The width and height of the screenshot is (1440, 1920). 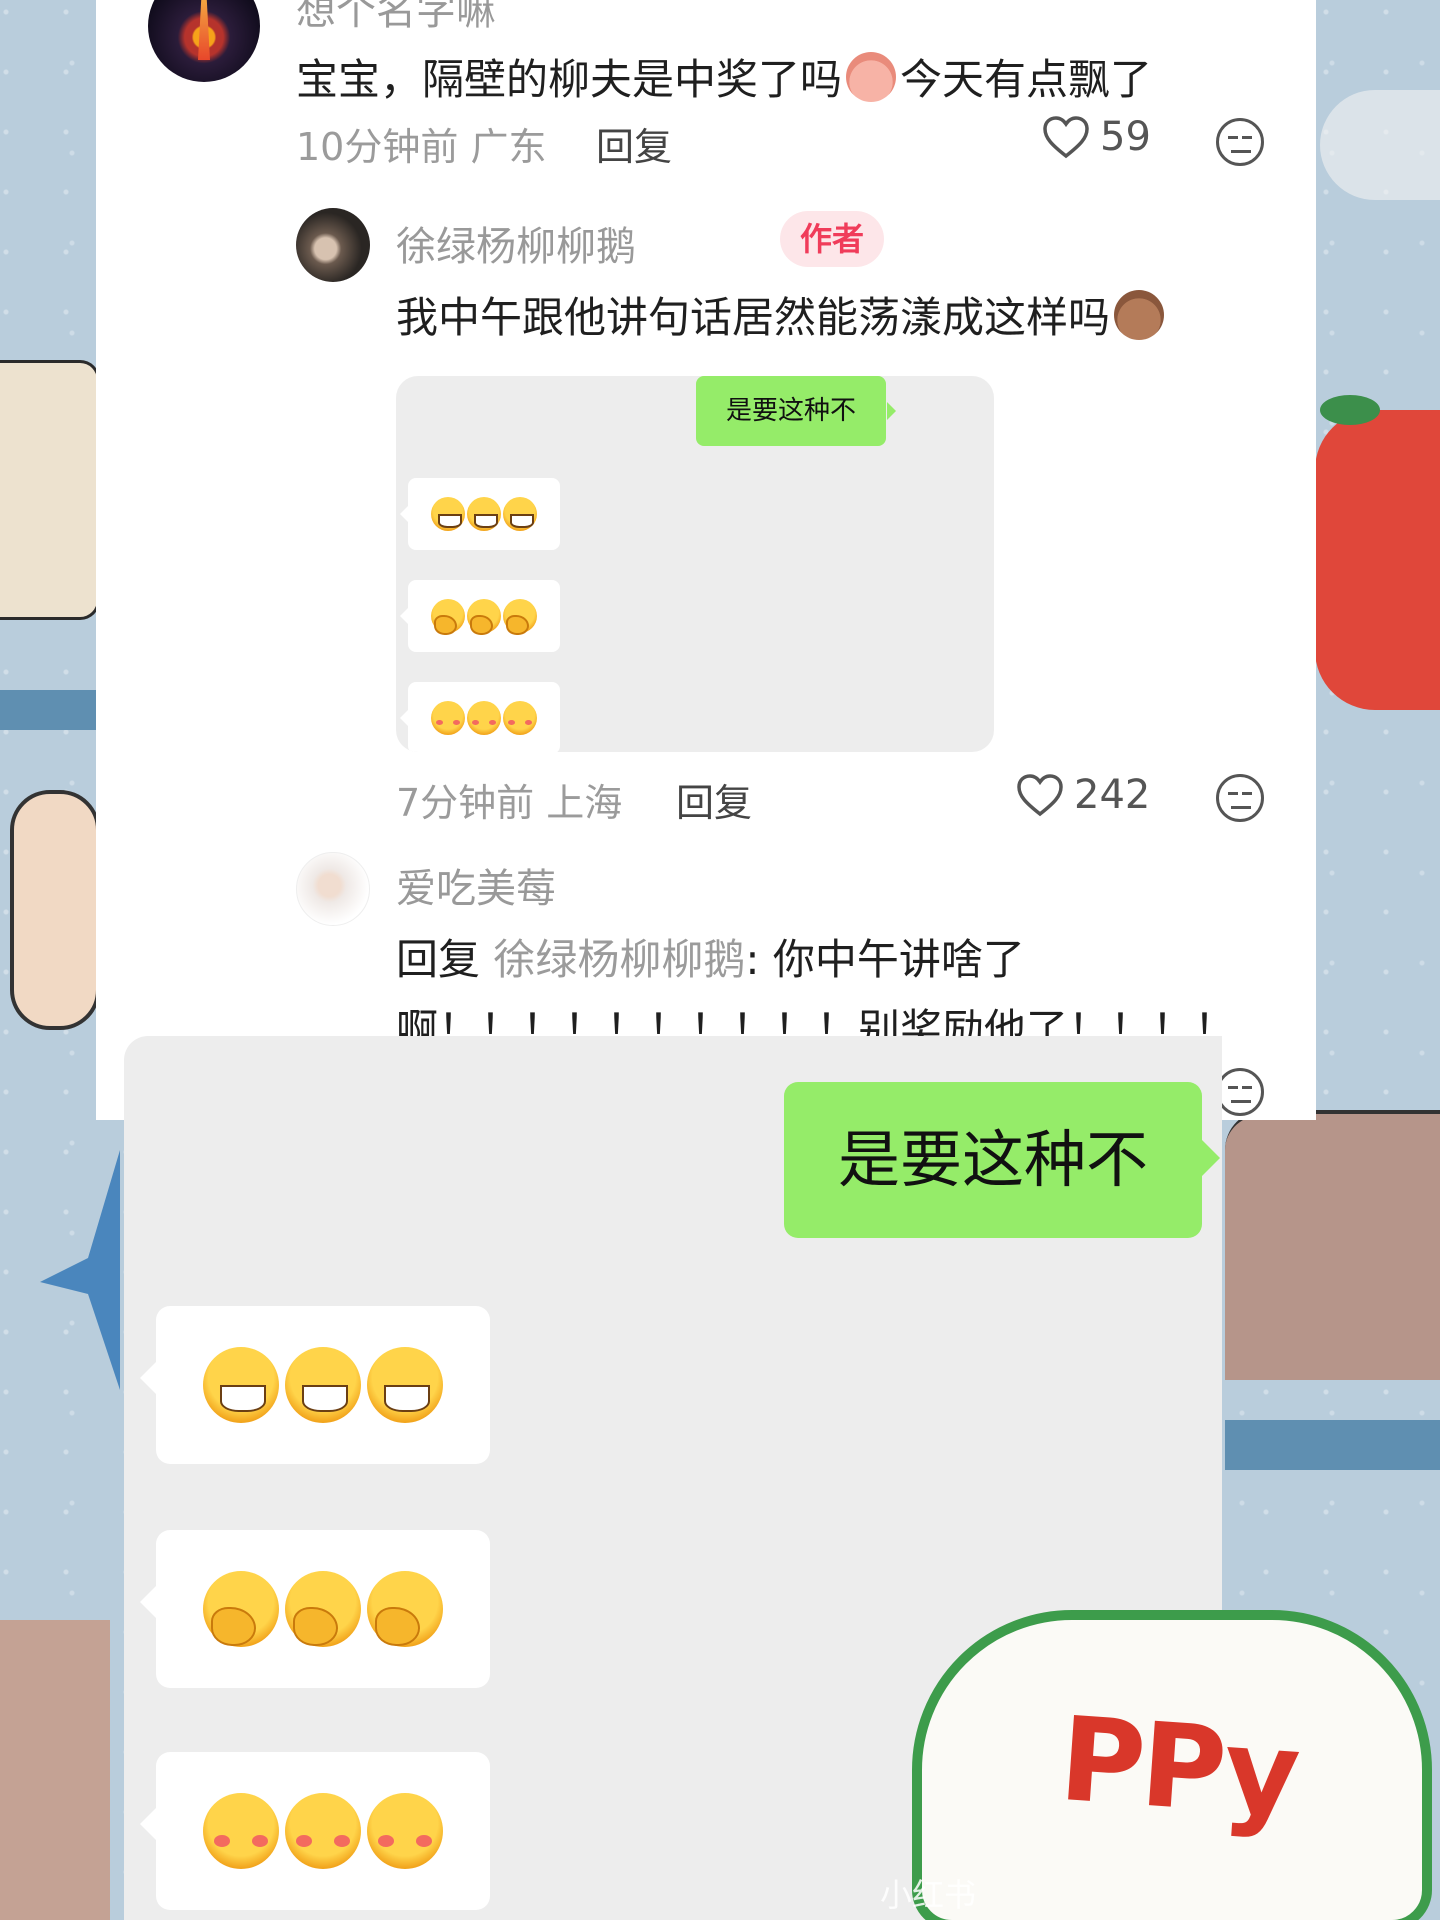 I want to click on peach-emoji-icon, so click(x=871, y=77).